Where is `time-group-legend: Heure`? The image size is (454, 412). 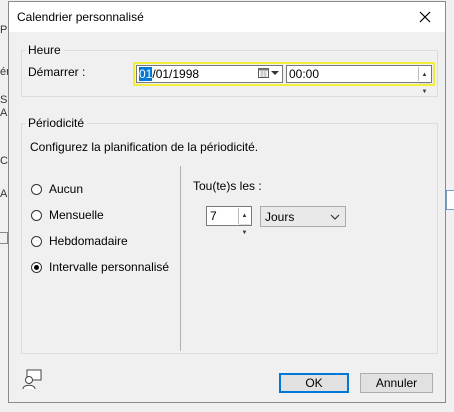
time-group-legend: Heure is located at coordinates (44, 50).